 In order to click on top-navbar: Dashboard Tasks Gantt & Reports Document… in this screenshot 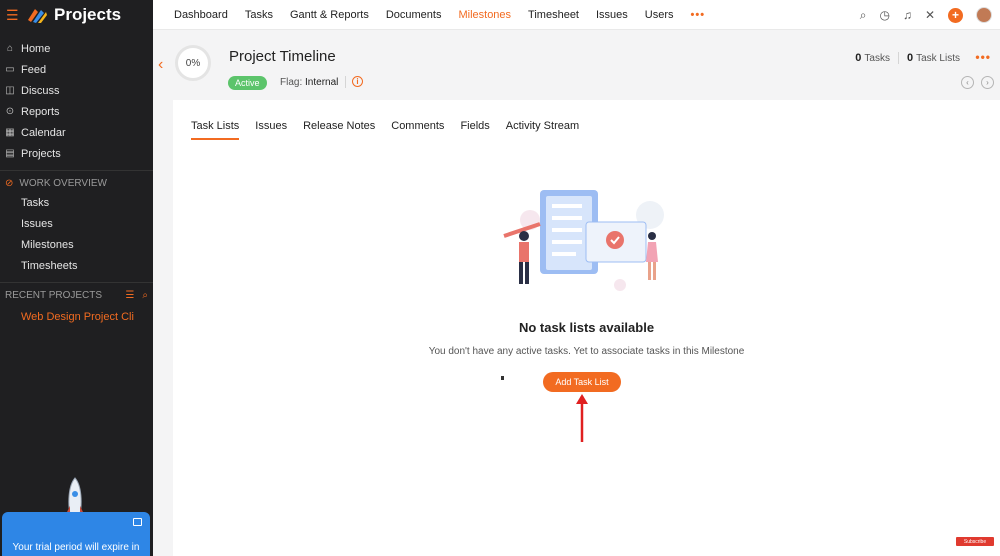, I will do `click(576, 15)`.